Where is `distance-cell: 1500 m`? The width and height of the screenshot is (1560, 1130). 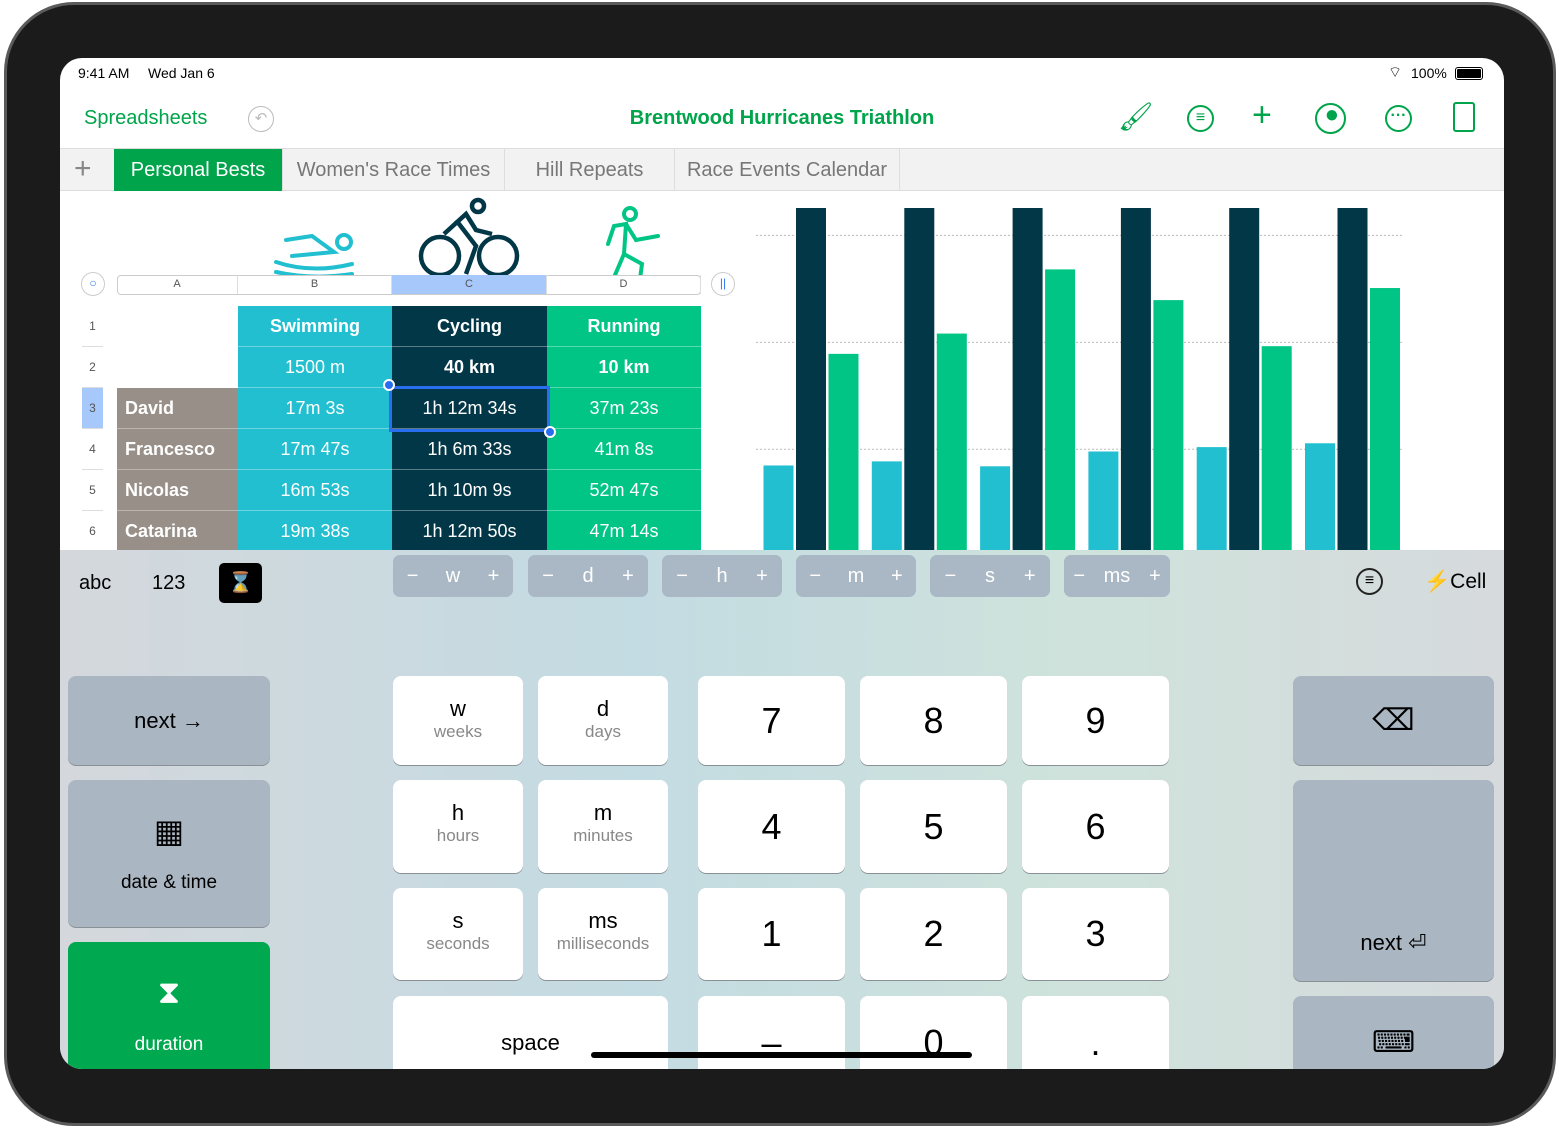
distance-cell: 1500 m is located at coordinates (315, 367).